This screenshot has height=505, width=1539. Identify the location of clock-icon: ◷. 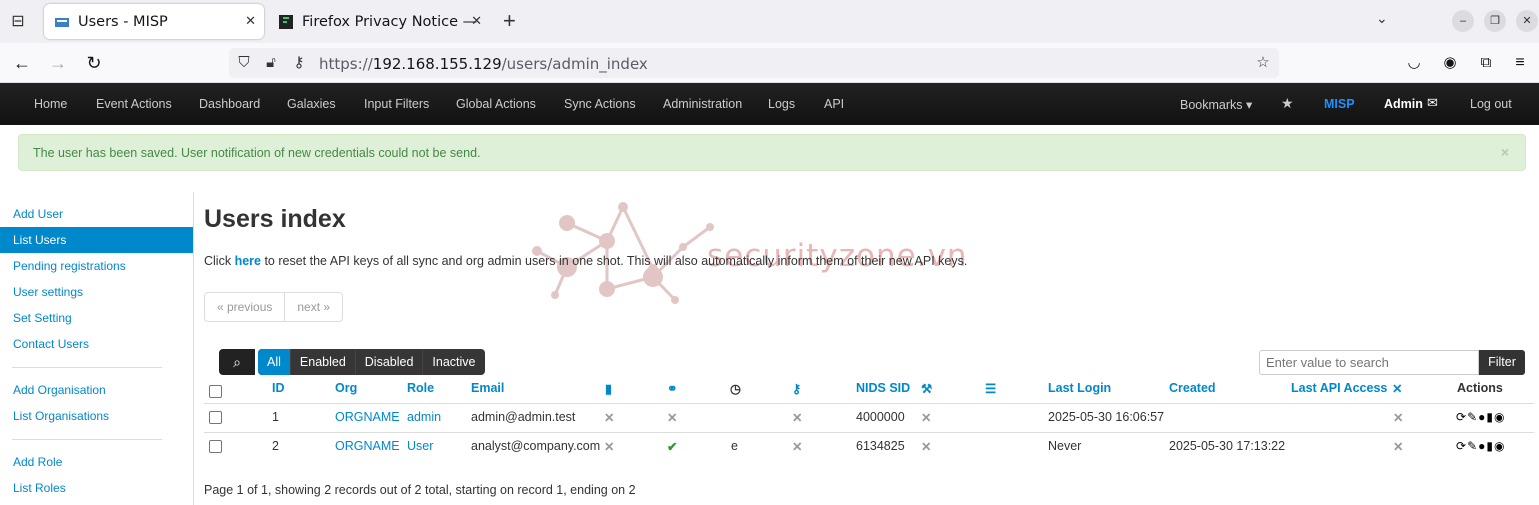
(735, 388).